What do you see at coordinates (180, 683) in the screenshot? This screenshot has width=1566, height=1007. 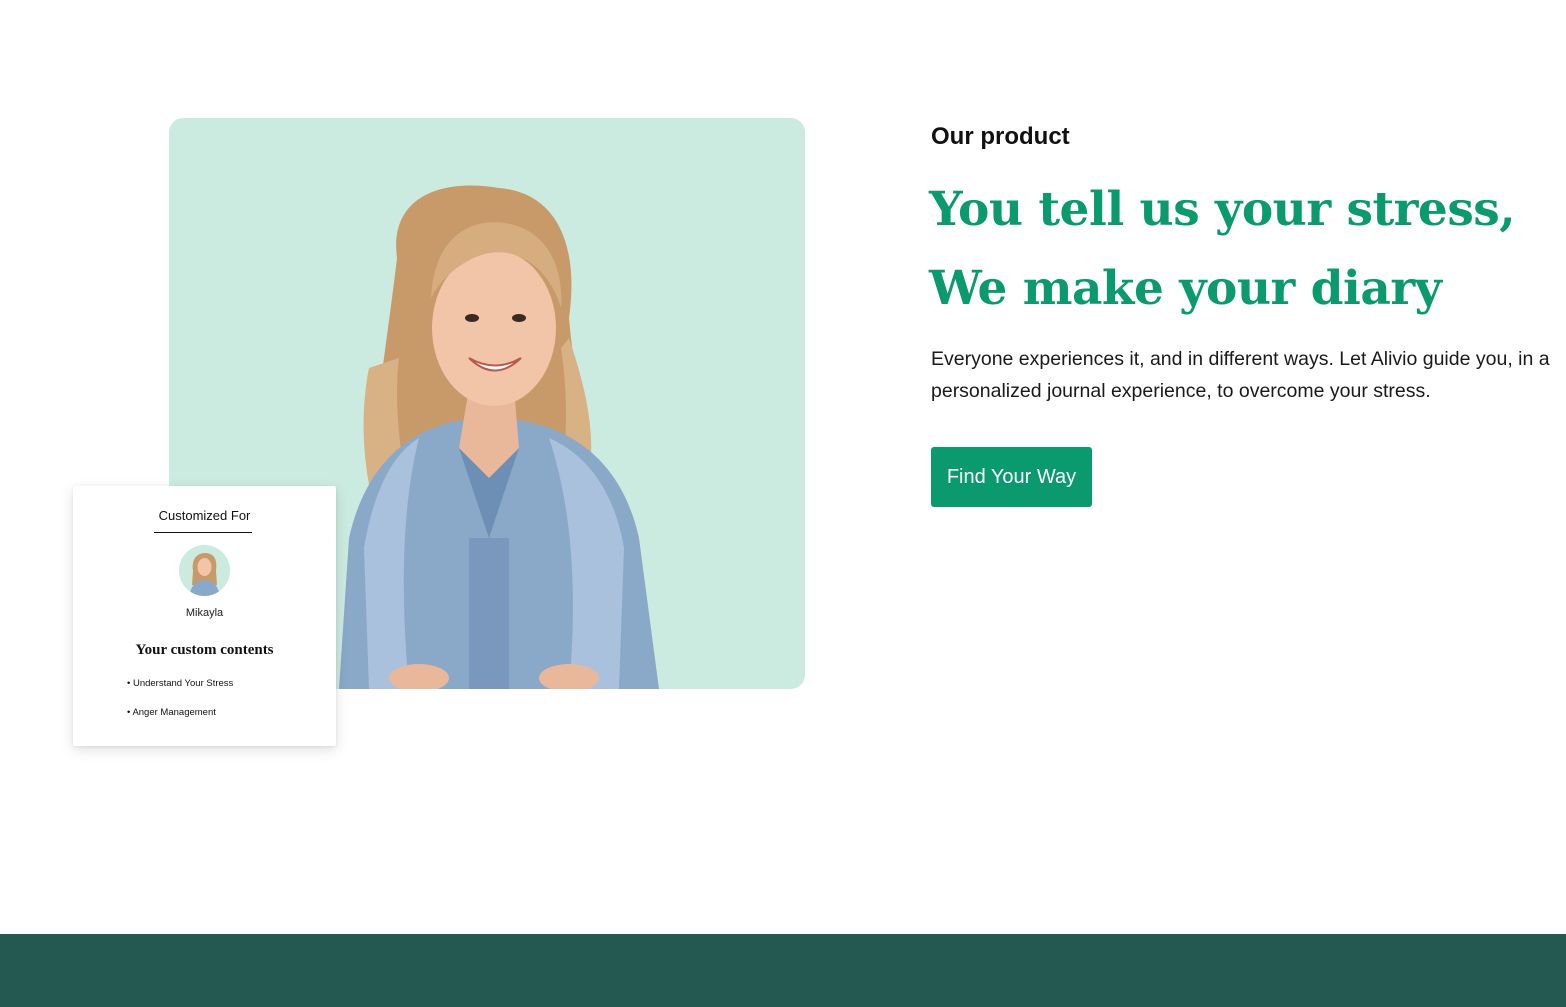 I see `list-item: • Understand Your Stress` at bounding box center [180, 683].